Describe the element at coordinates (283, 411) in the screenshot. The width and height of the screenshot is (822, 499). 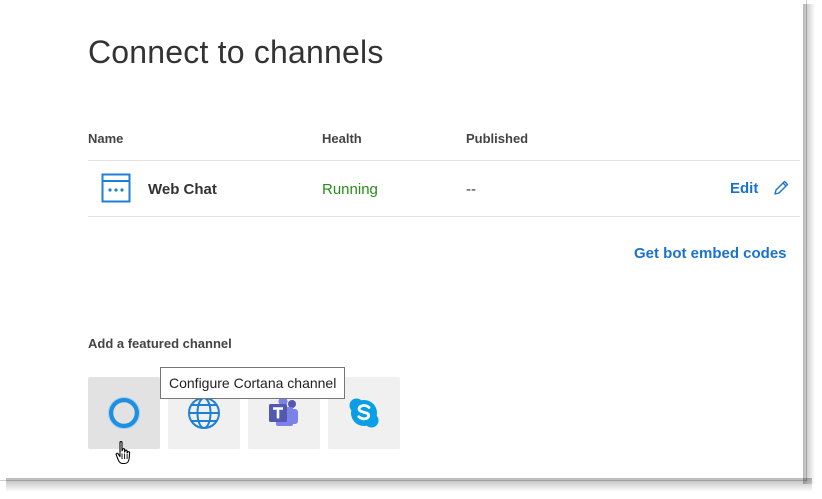
I see `teams-icon` at that location.